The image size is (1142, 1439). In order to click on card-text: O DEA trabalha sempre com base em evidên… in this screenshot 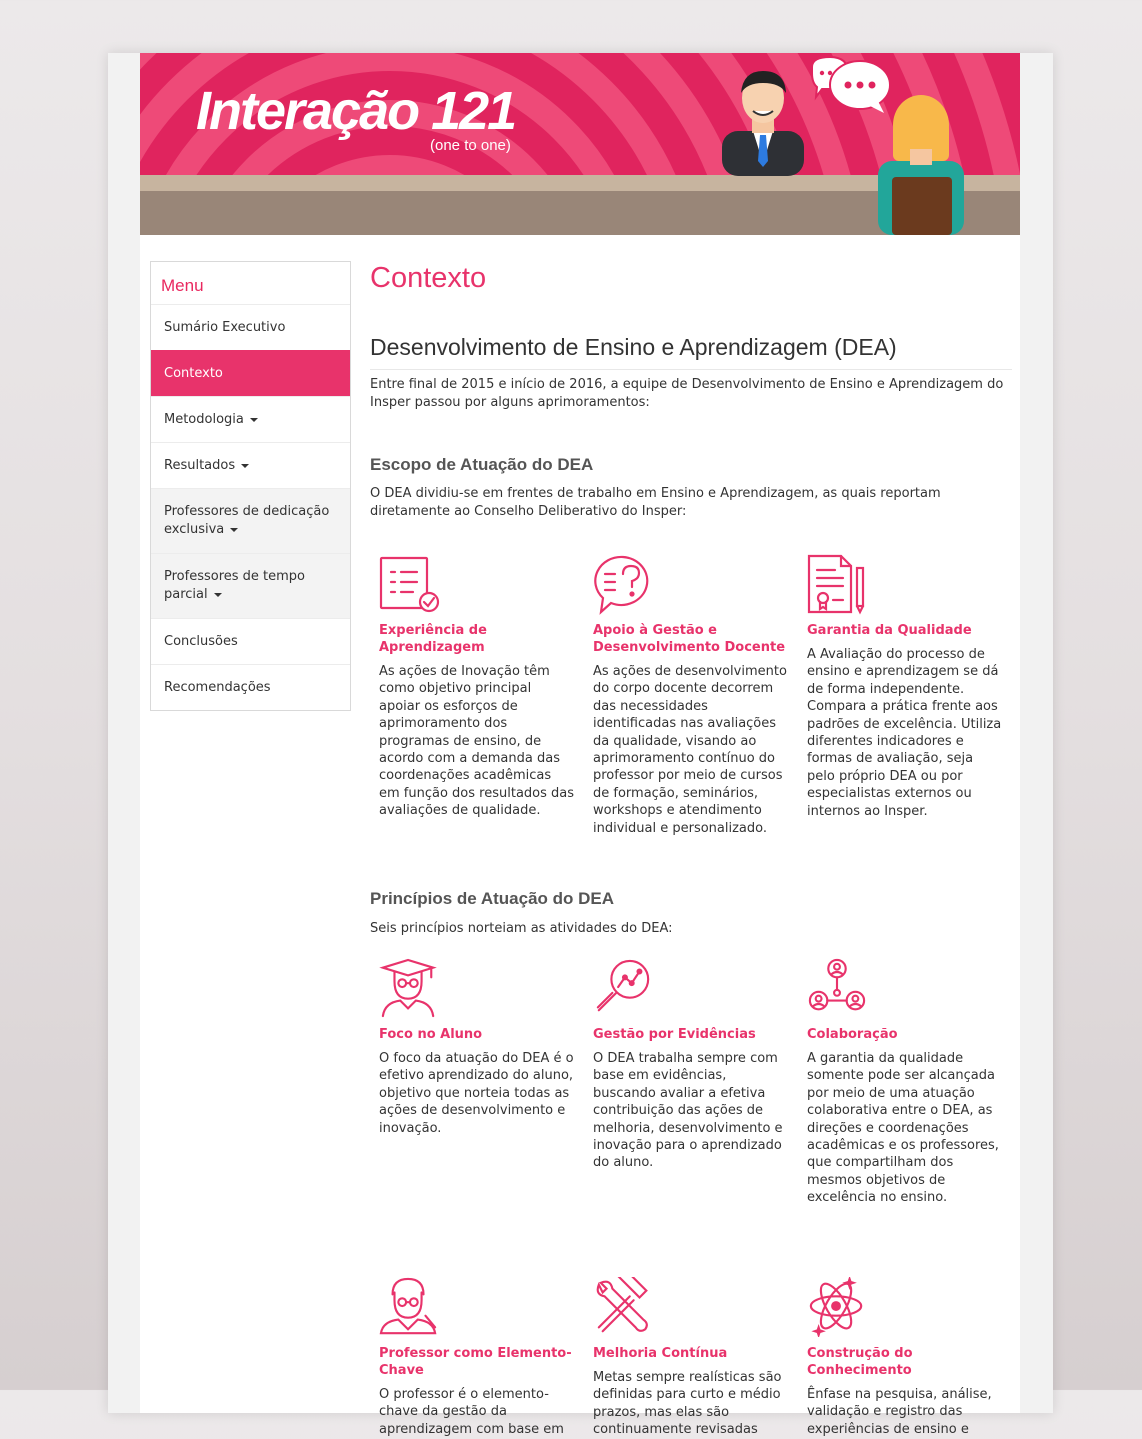, I will do `click(688, 1111)`.